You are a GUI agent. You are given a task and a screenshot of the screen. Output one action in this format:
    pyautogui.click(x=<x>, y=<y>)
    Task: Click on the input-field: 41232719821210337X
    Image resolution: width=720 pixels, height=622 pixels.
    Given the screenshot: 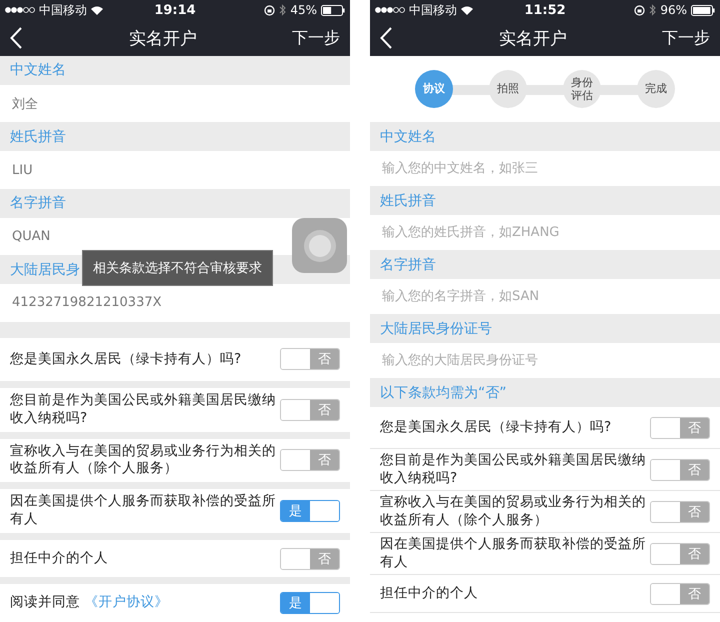 What is the action you would take?
    pyautogui.click(x=140, y=303)
    